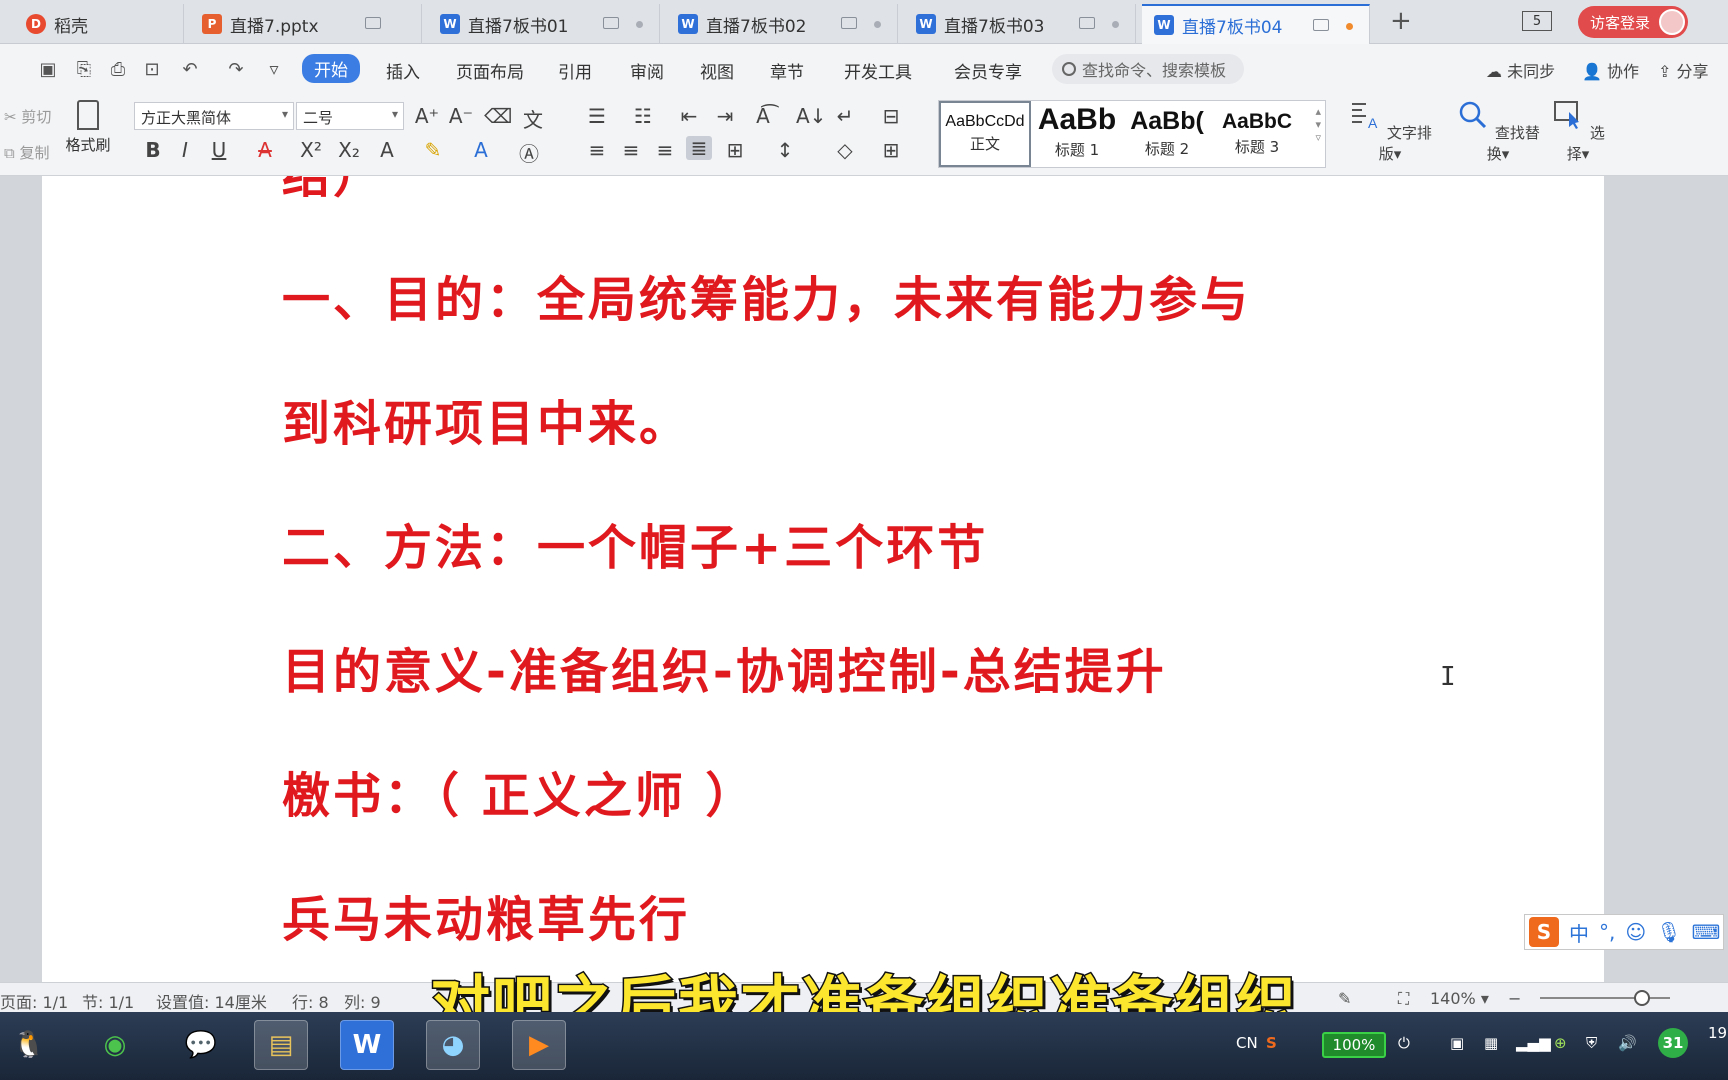  What do you see at coordinates (486, 419) in the screenshot?
I see `doc-line-3: 到科研项目中来。` at bounding box center [486, 419].